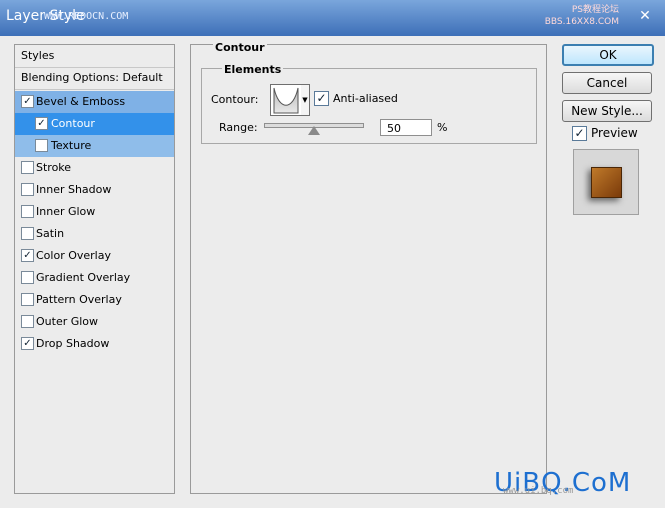 The image size is (665, 508). What do you see at coordinates (73, 343) in the screenshot?
I see `style-item-label: Drop Shadow` at bounding box center [73, 343].